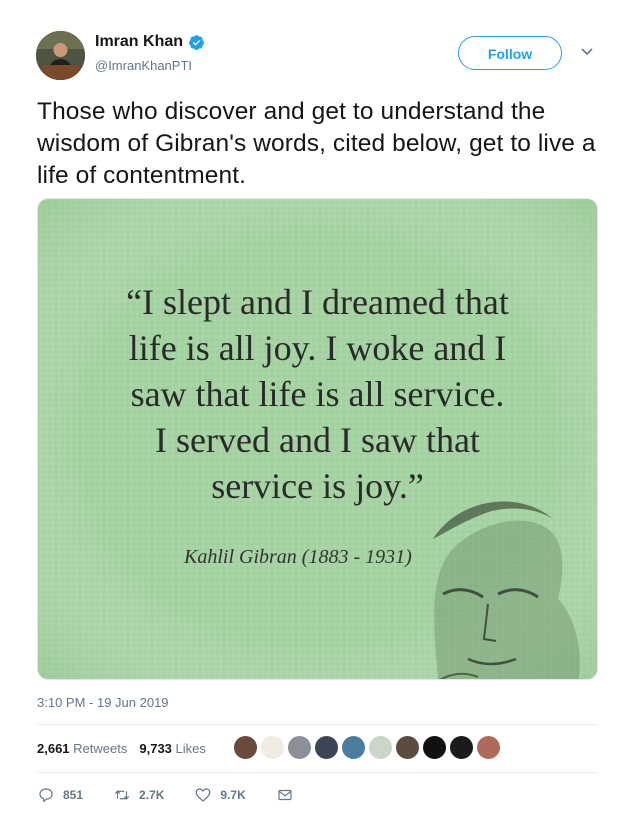  I want to click on author-name-row: Imran Khan, so click(150, 42).